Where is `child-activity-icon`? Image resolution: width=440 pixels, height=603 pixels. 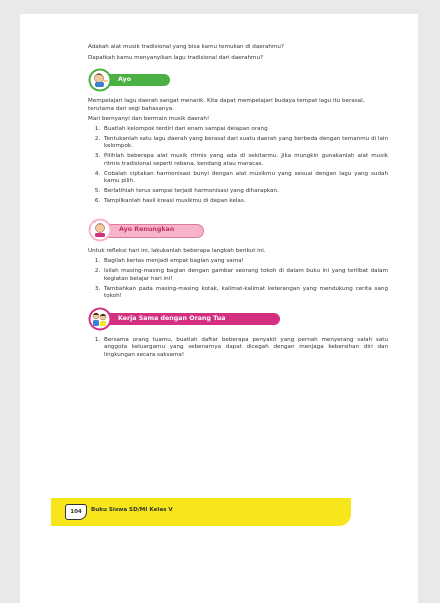 child-activity-icon is located at coordinates (100, 80).